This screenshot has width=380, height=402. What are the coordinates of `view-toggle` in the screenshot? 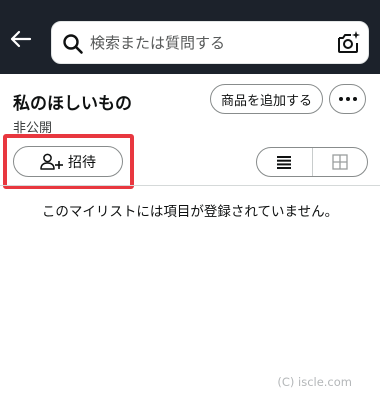 It's located at (312, 162).